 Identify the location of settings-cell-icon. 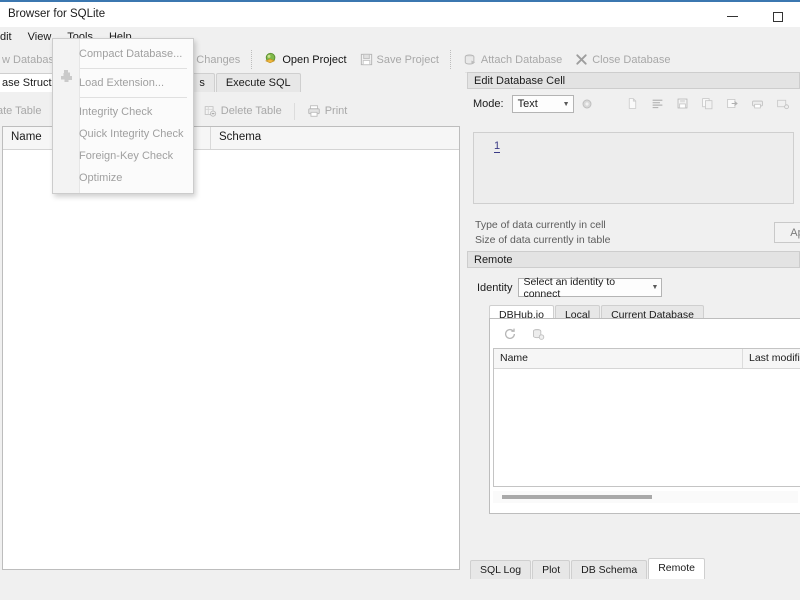
(783, 104).